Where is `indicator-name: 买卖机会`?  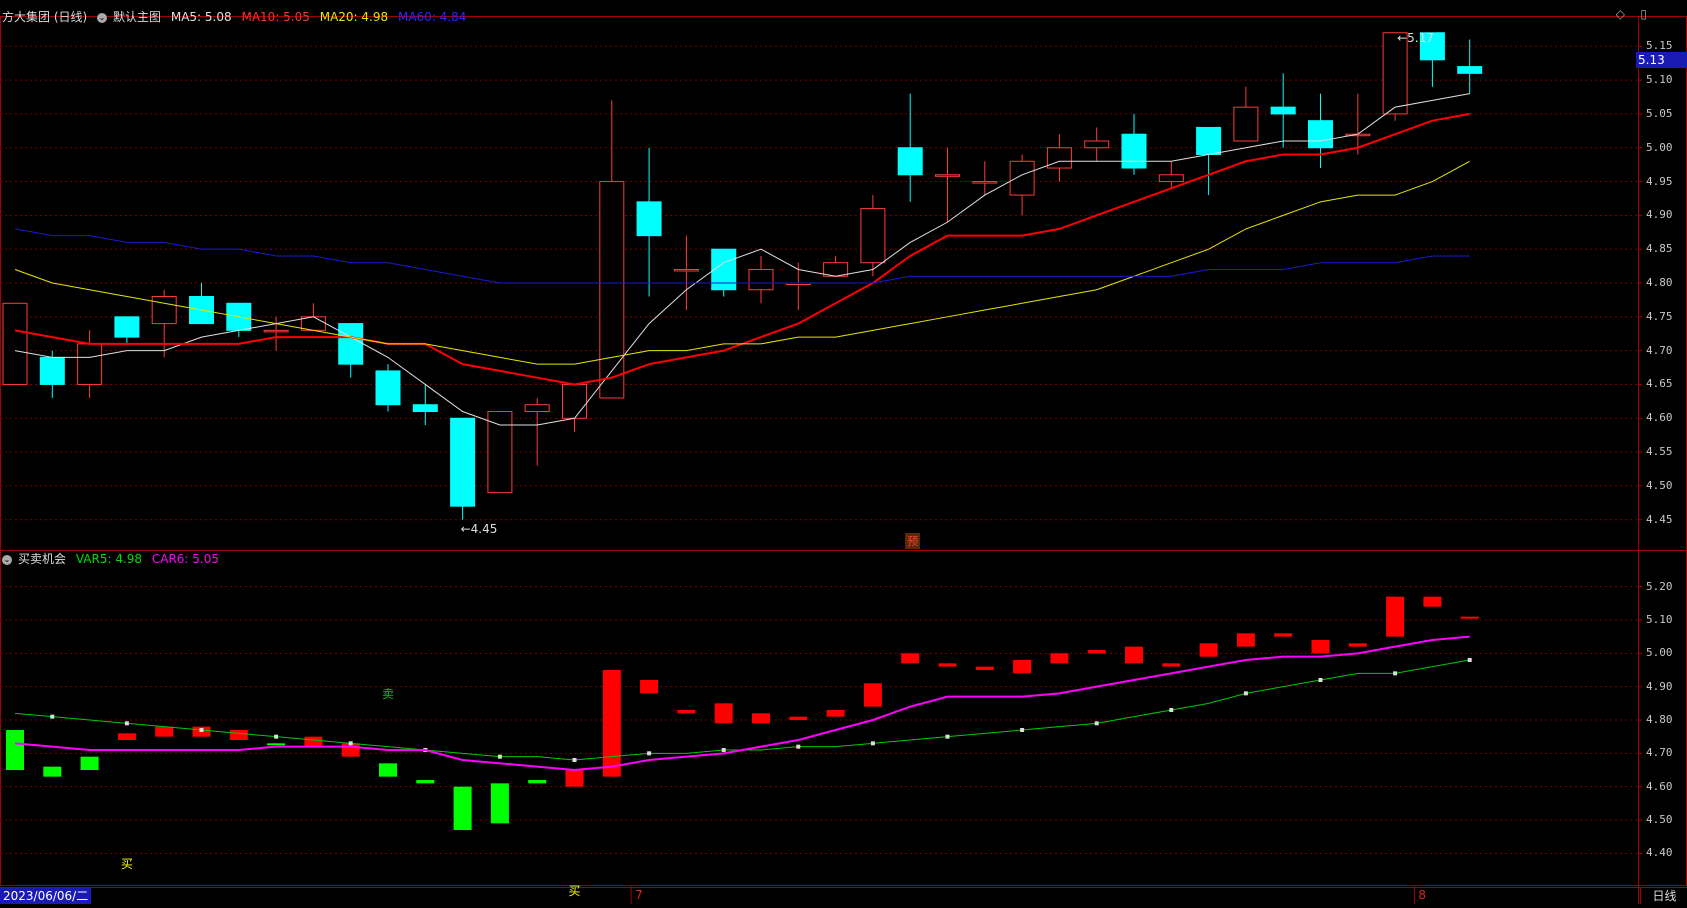 indicator-name: 买卖机会 is located at coordinates (42, 559).